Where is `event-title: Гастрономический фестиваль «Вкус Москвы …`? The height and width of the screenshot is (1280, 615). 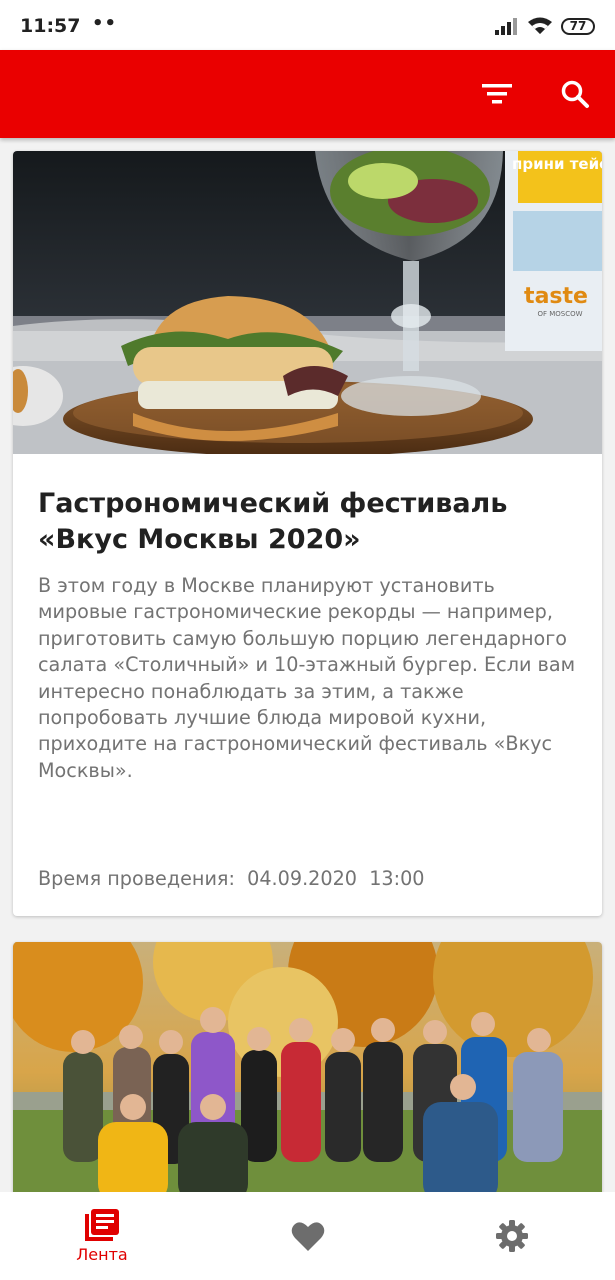
event-title: Гастрономический фестиваль «Вкус Москвы … is located at coordinates (273, 521).